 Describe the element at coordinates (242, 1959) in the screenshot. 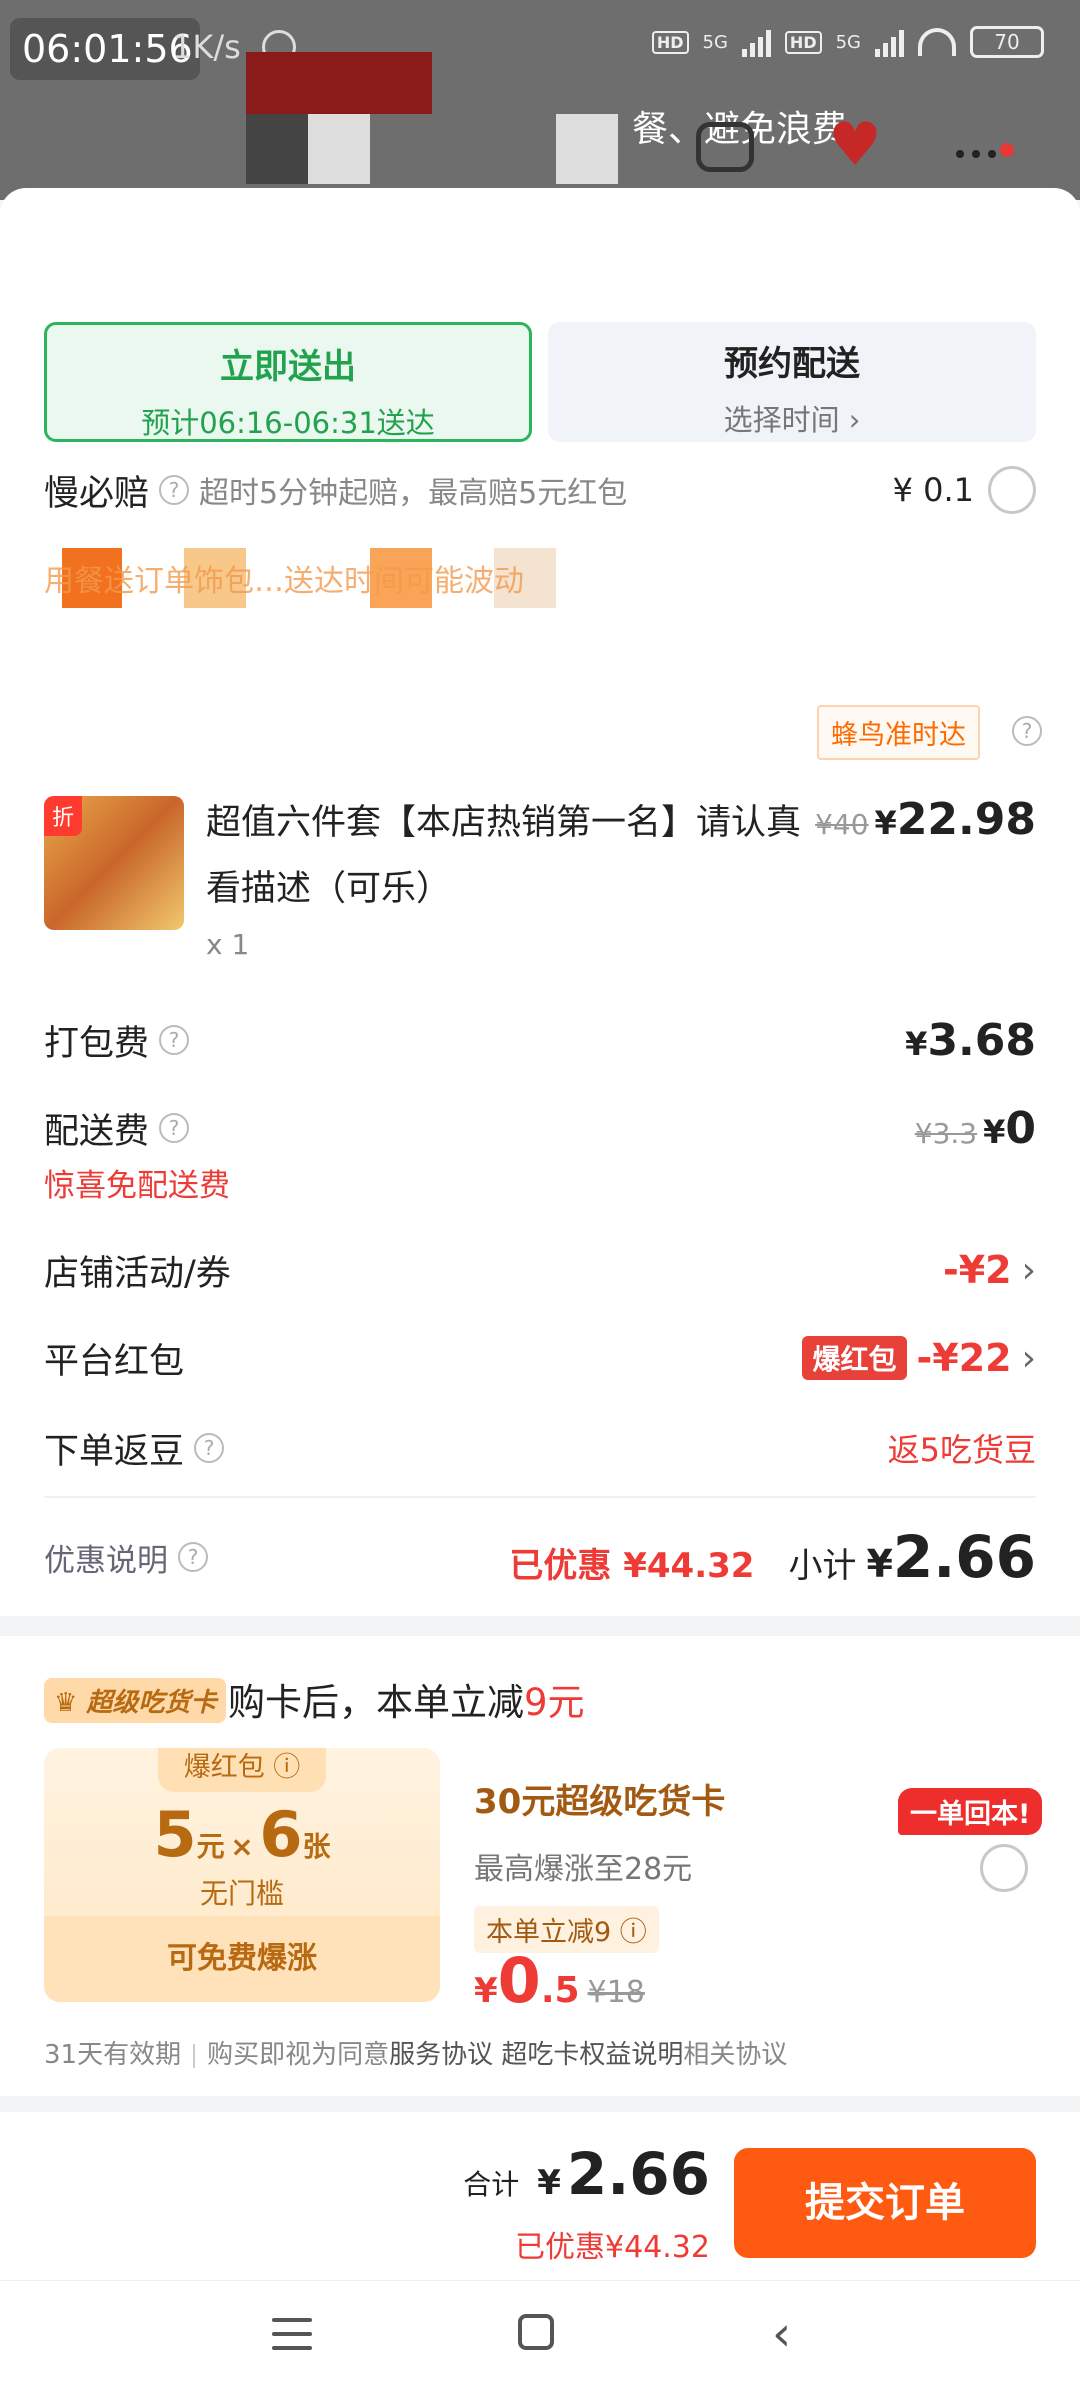

I see `coupon-free-boost: 可免费爆涨` at that location.